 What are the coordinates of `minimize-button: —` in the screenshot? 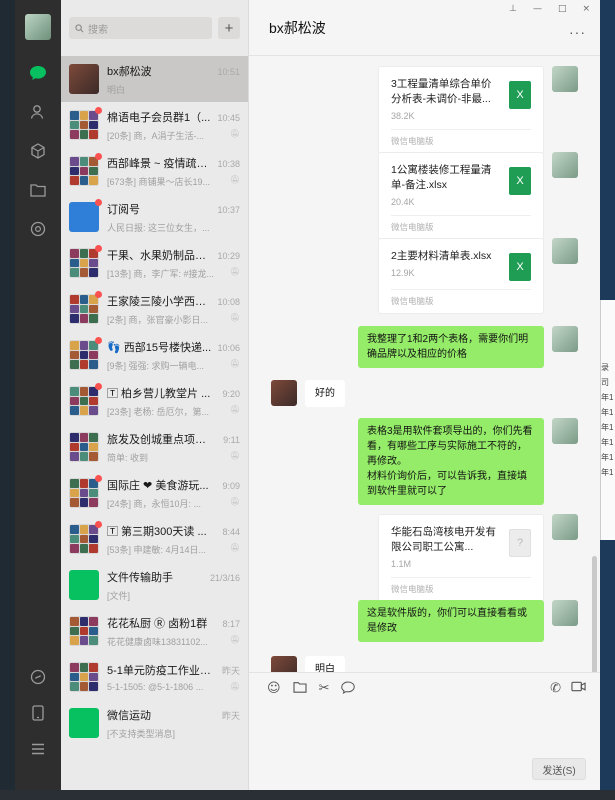 It's located at (537, 9).